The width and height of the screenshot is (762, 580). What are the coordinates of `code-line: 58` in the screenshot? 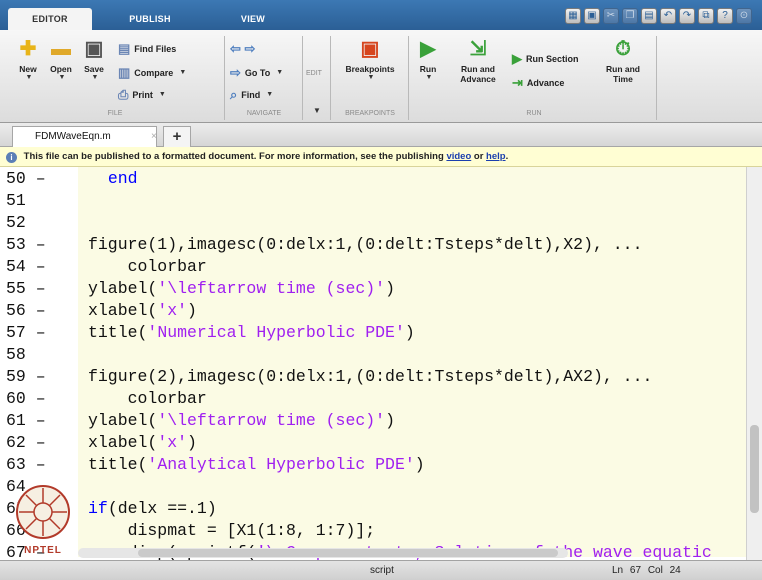 It's located at (373, 355).